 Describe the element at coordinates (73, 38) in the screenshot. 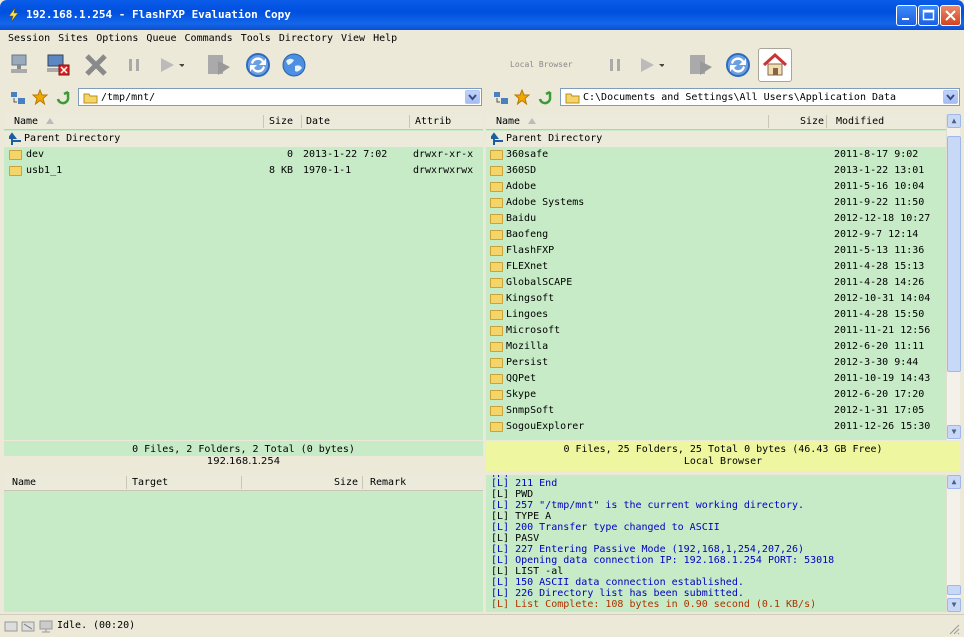

I see `menu-sites: Sites` at that location.